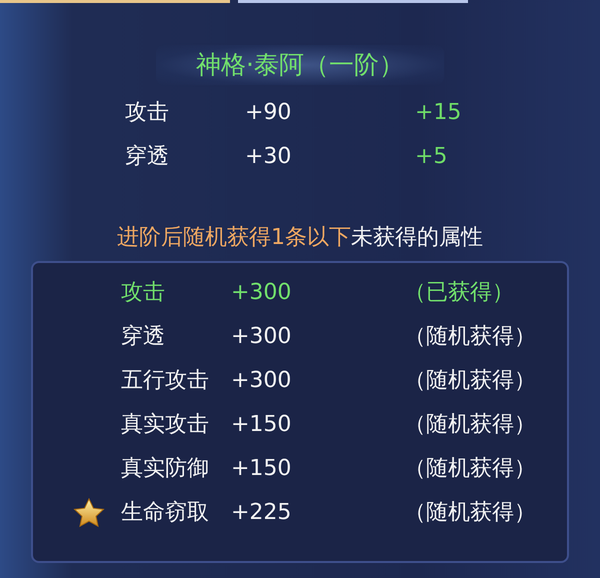 This screenshot has height=578, width=600. I want to click on stat-name: 攻击, so click(147, 113).